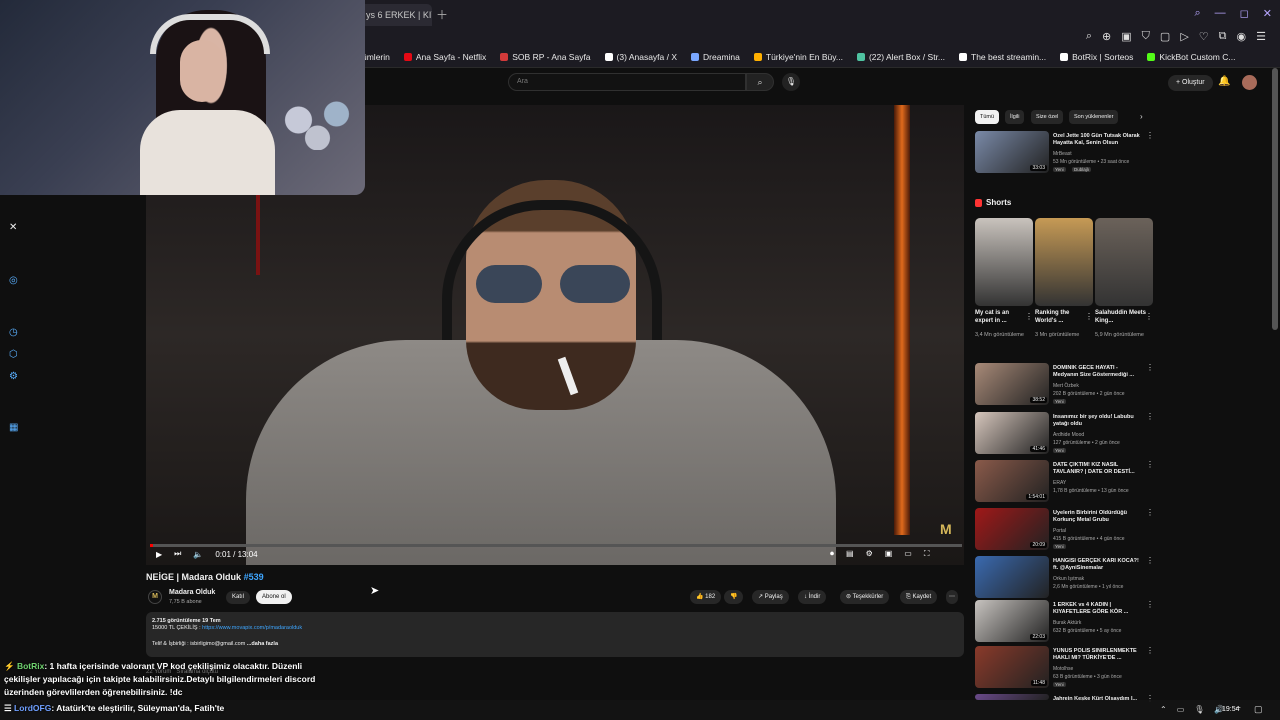 This screenshot has width=1280, height=720. I want to click on settings-icon: ⚙, so click(869, 554).